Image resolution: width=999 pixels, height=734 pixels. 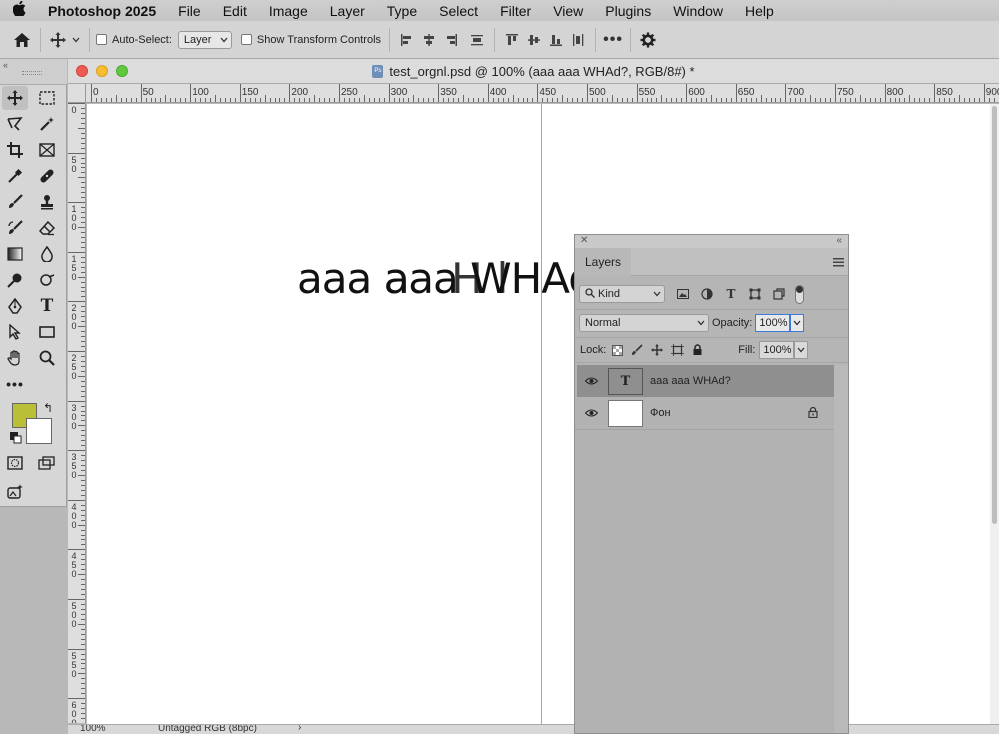 What do you see at coordinates (47, 98) in the screenshot?
I see `rectangular-marquee-icon` at bounding box center [47, 98].